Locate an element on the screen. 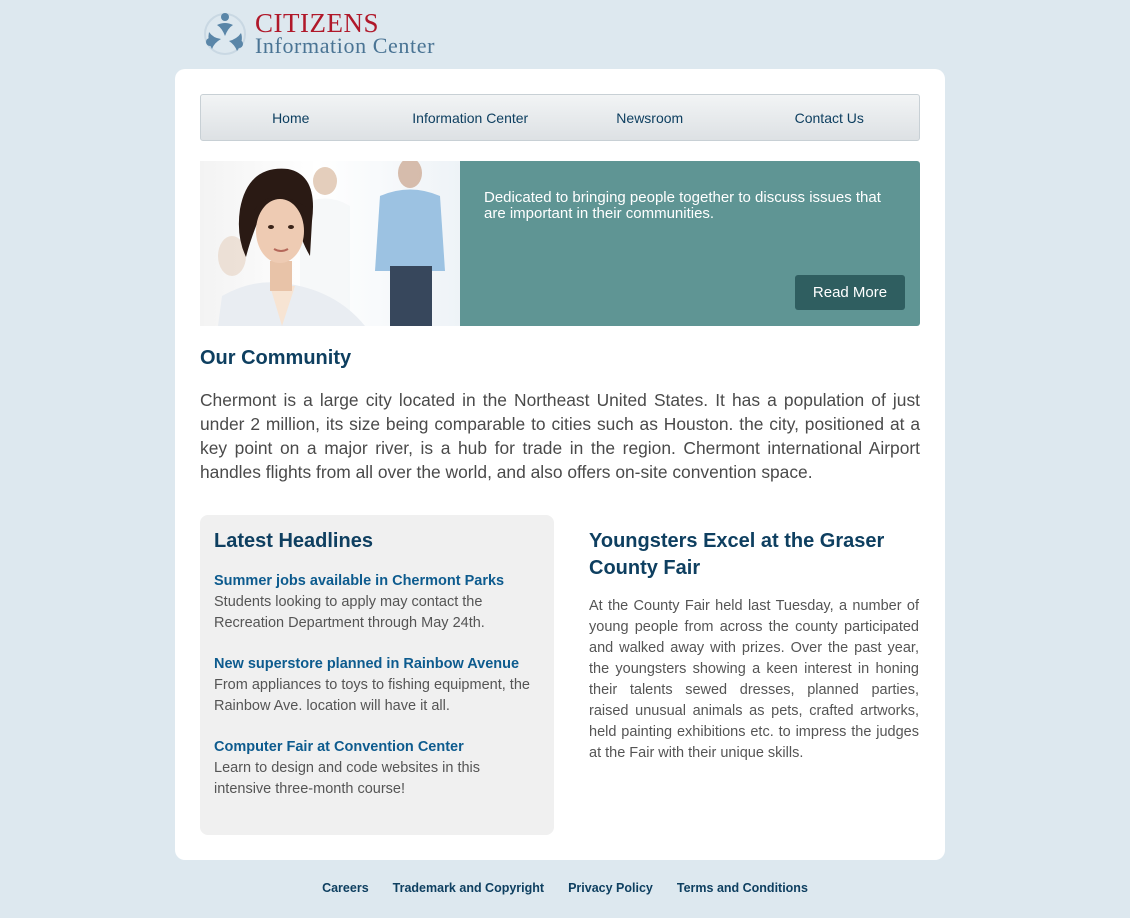  nav-contact-us: Contact Us is located at coordinates (830, 117).